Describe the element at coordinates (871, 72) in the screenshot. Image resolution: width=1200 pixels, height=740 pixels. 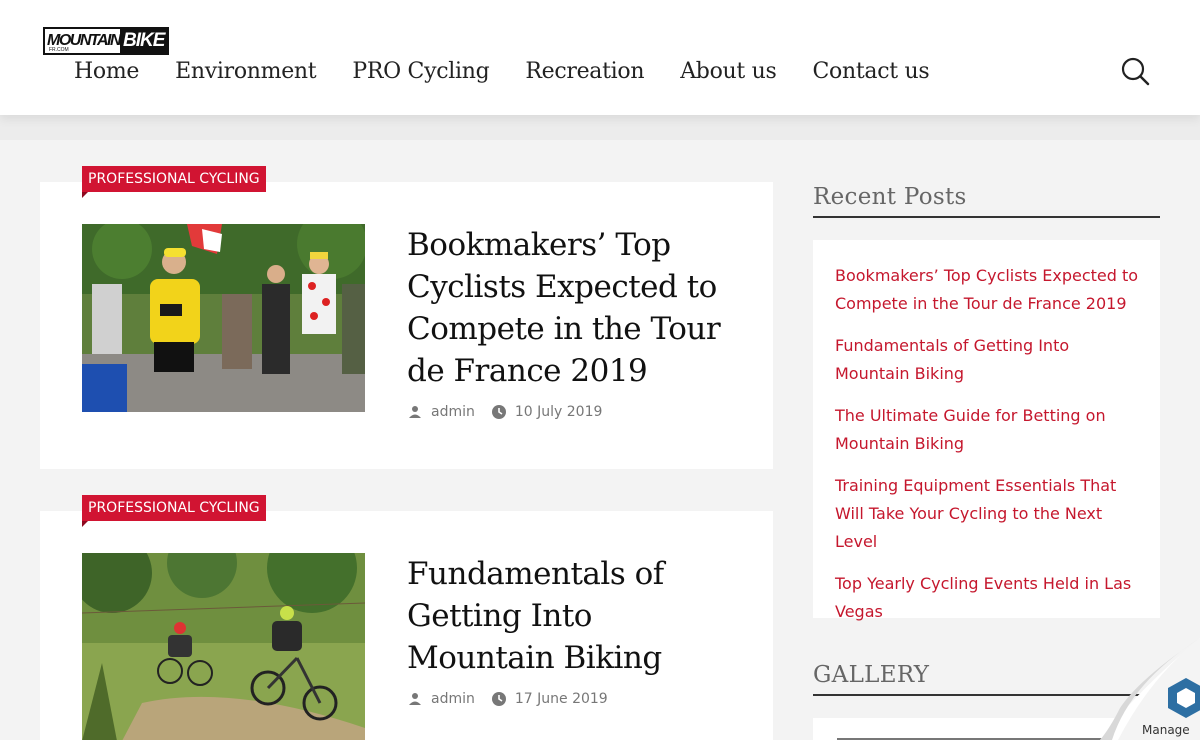
I see `nav-item-contact-us: Contact us` at that location.